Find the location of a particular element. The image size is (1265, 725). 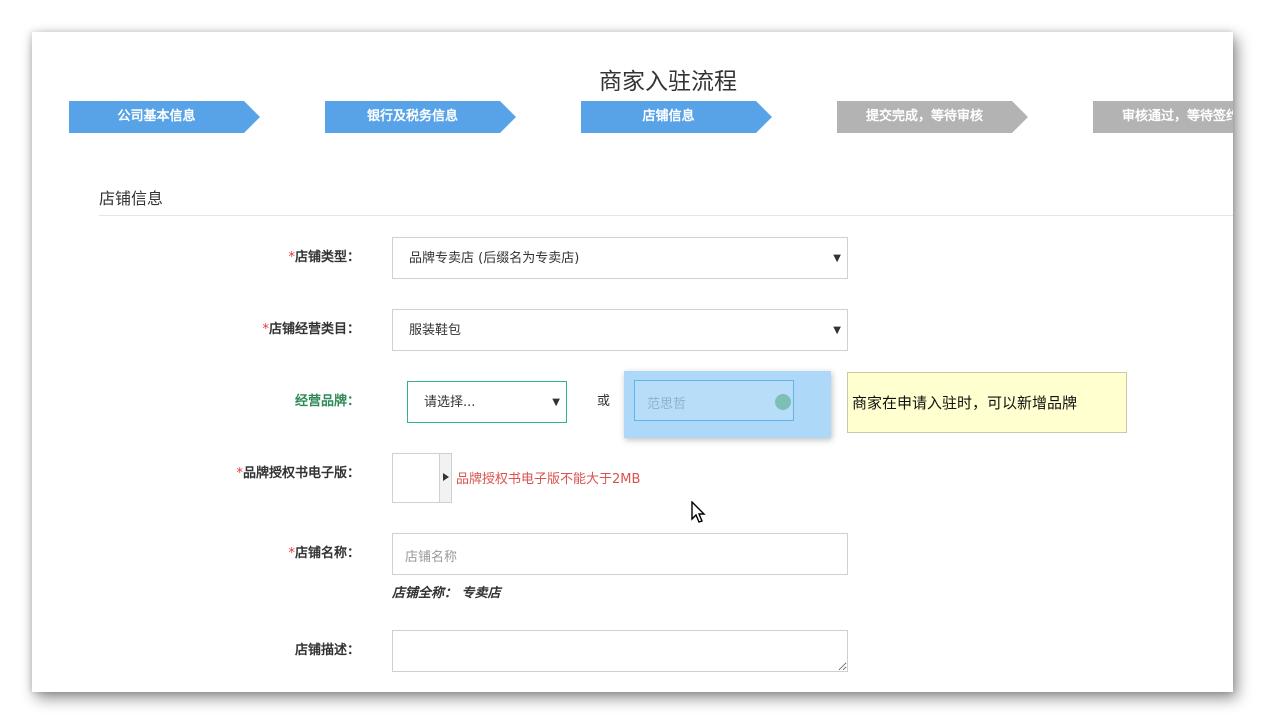

store-type-label: *店铺类型： is located at coordinates (210, 255).